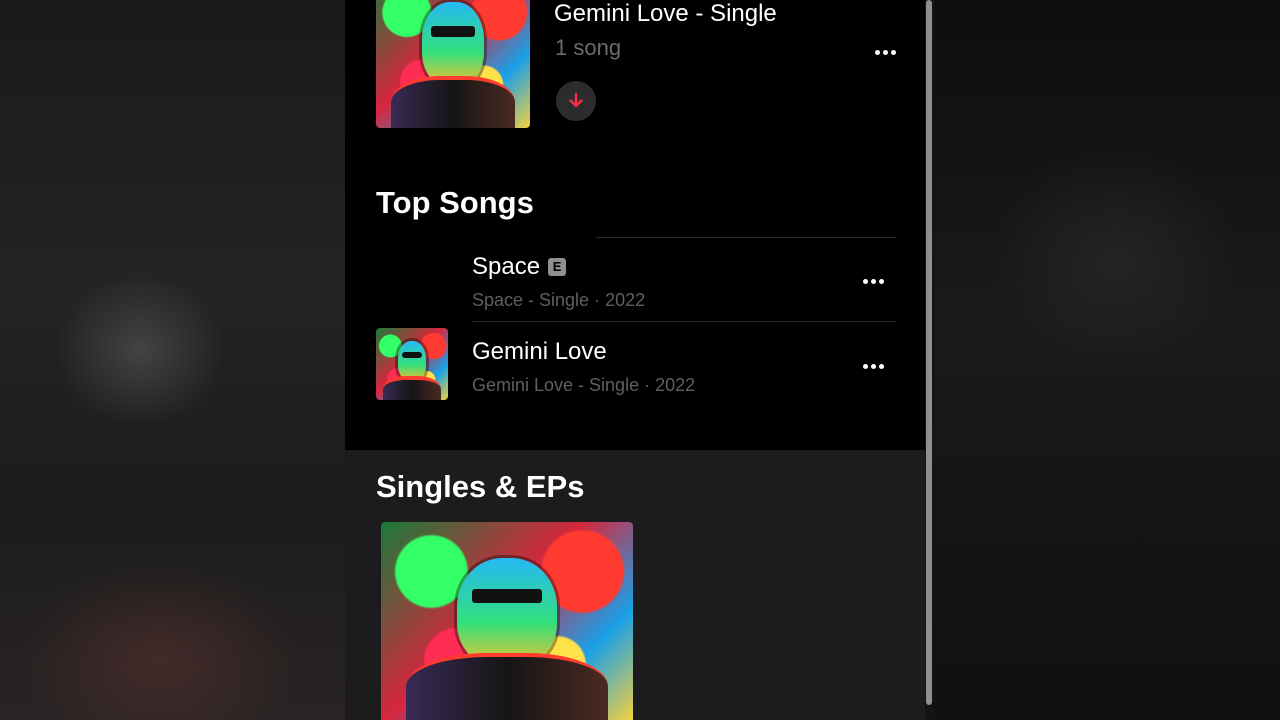 This screenshot has height=720, width=1280. Describe the element at coordinates (588, 47) in the screenshot. I see `album-song-count: 1 song` at that location.